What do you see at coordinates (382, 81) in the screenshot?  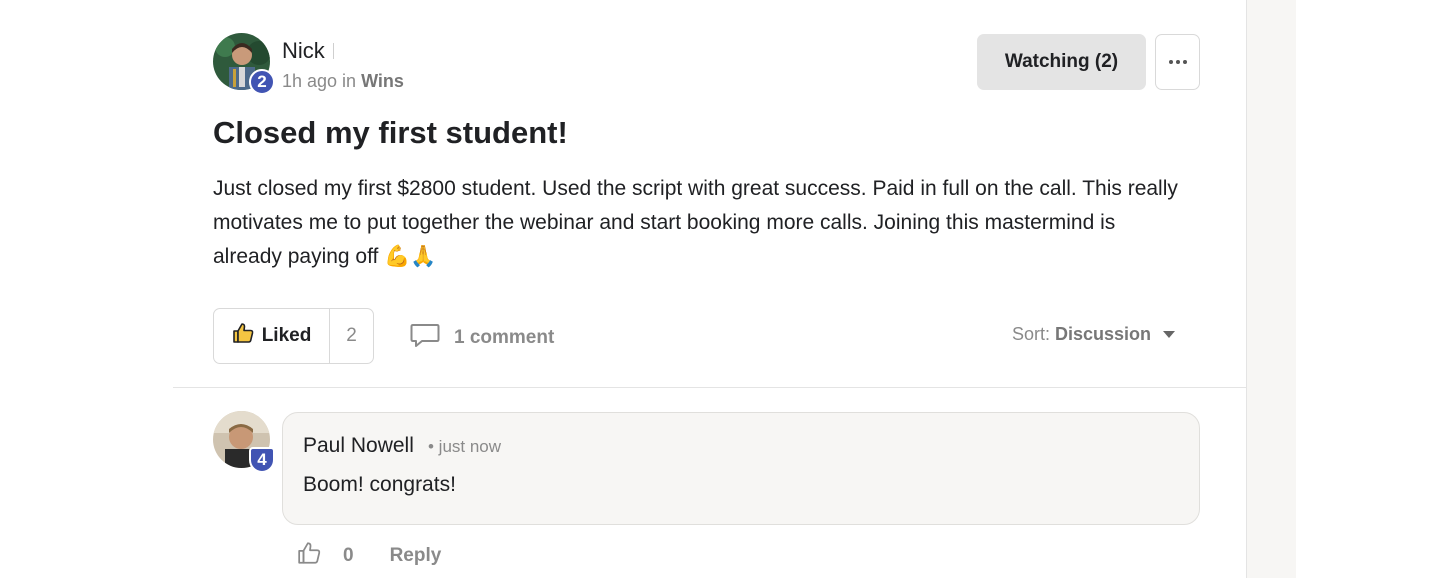 I see `post-category: Wins` at bounding box center [382, 81].